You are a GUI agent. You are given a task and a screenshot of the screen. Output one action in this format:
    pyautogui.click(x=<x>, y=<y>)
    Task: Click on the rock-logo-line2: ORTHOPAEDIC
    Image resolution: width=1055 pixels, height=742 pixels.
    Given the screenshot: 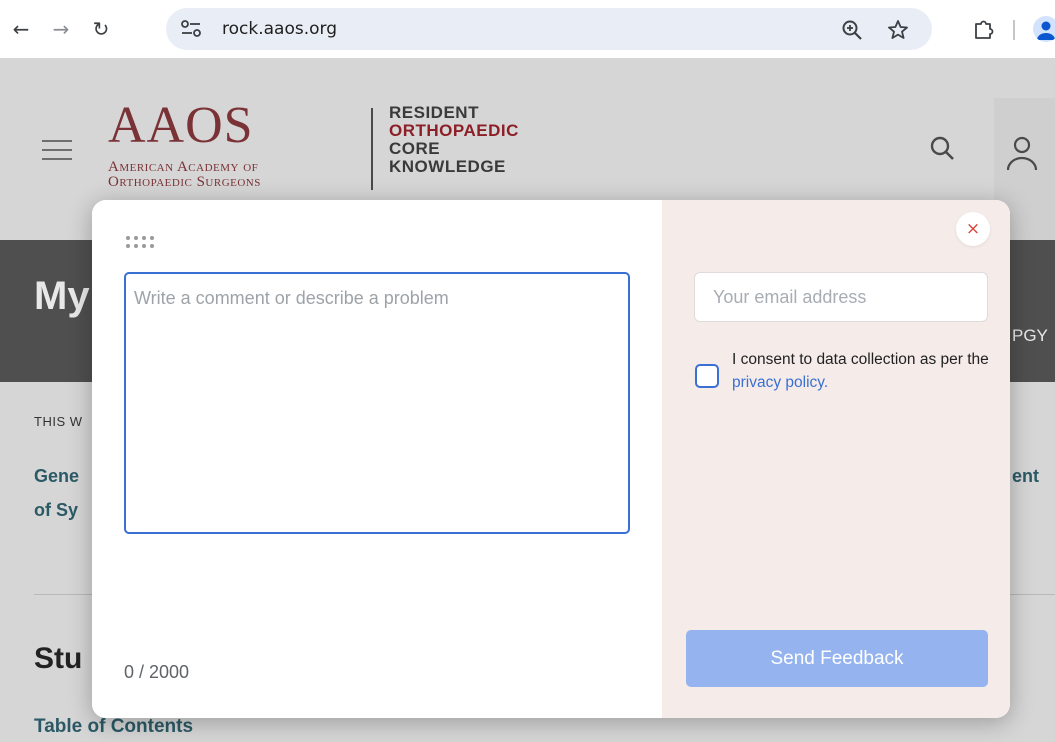 What is the action you would take?
    pyautogui.click(x=454, y=130)
    